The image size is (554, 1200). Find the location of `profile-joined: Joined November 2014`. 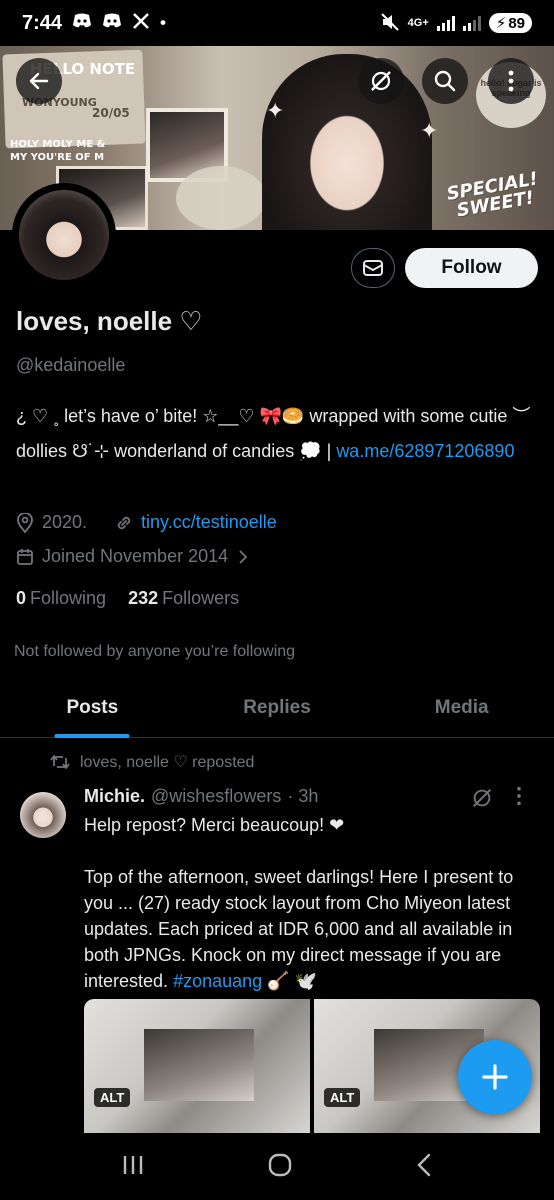

profile-joined: Joined November 2014 is located at coordinates (133, 556).